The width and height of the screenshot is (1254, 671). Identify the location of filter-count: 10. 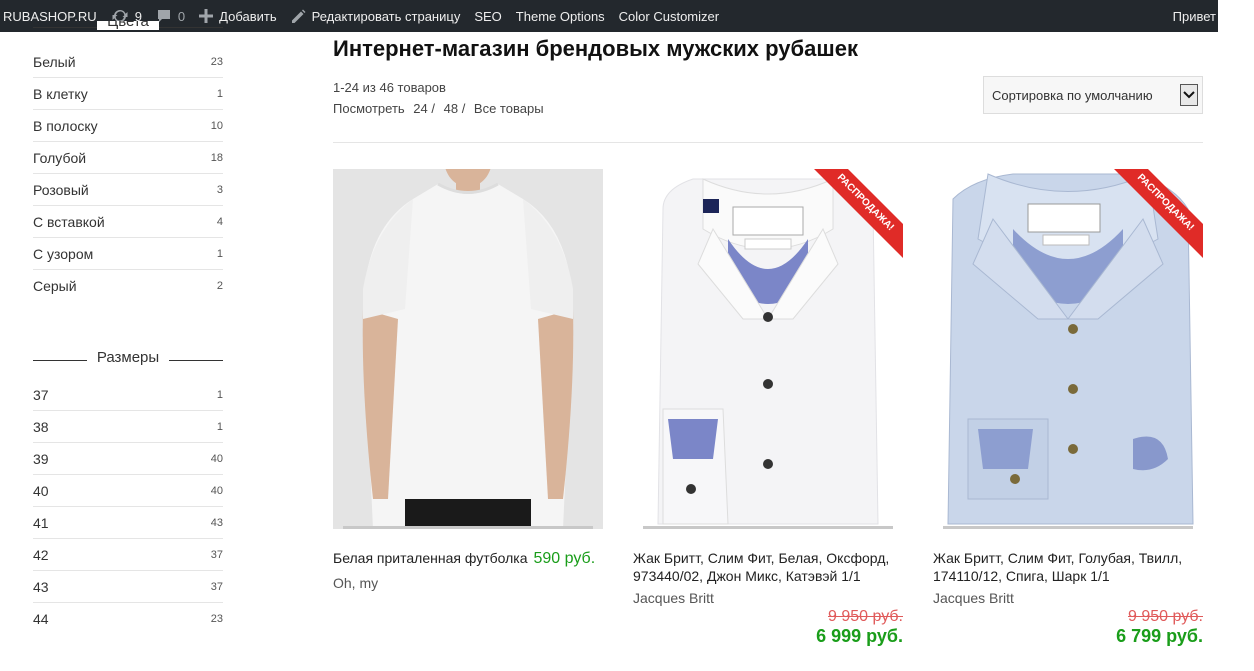
(216, 125).